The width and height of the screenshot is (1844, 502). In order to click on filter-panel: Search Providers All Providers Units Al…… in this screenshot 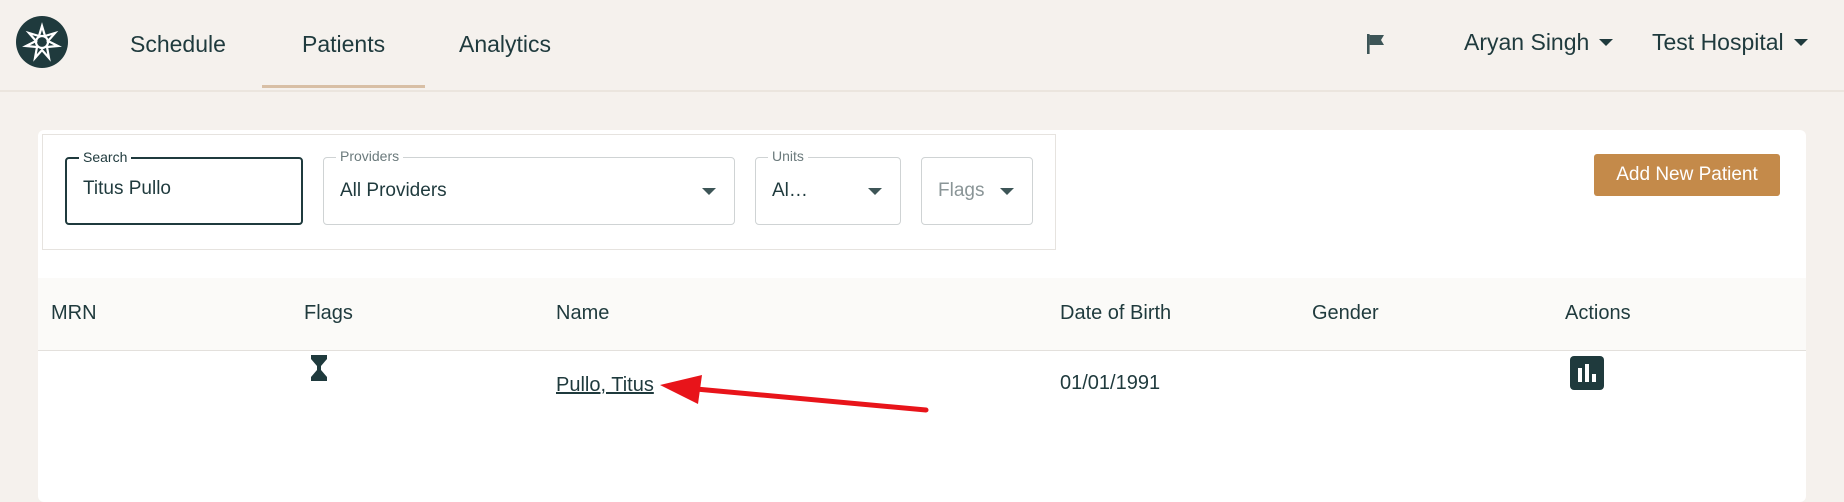, I will do `click(549, 192)`.